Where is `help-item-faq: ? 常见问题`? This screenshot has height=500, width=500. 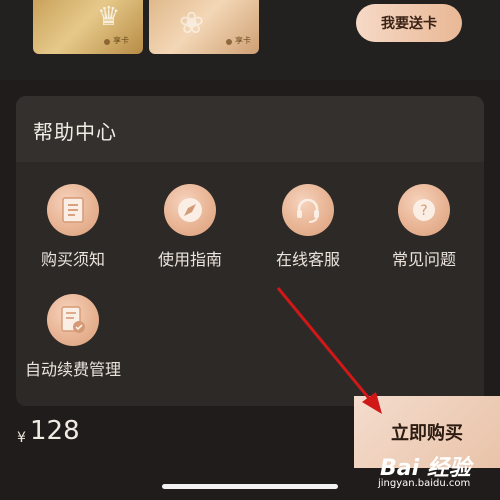 help-item-faq: ? 常见问题 is located at coordinates (424, 227).